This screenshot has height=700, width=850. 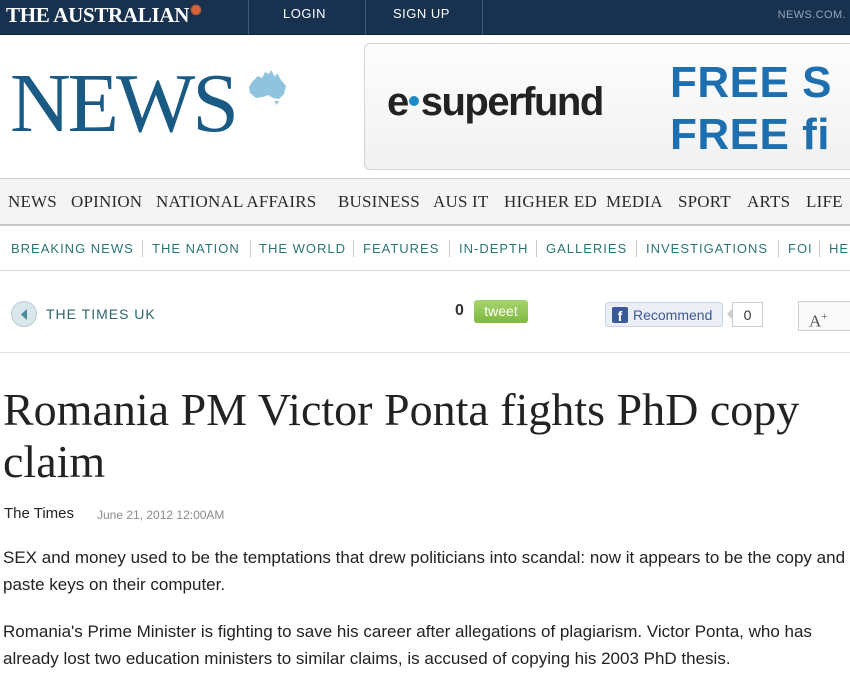 What do you see at coordinates (707, 248) in the screenshot?
I see `subnav-item-investigations: INVESTIGATIONS` at bounding box center [707, 248].